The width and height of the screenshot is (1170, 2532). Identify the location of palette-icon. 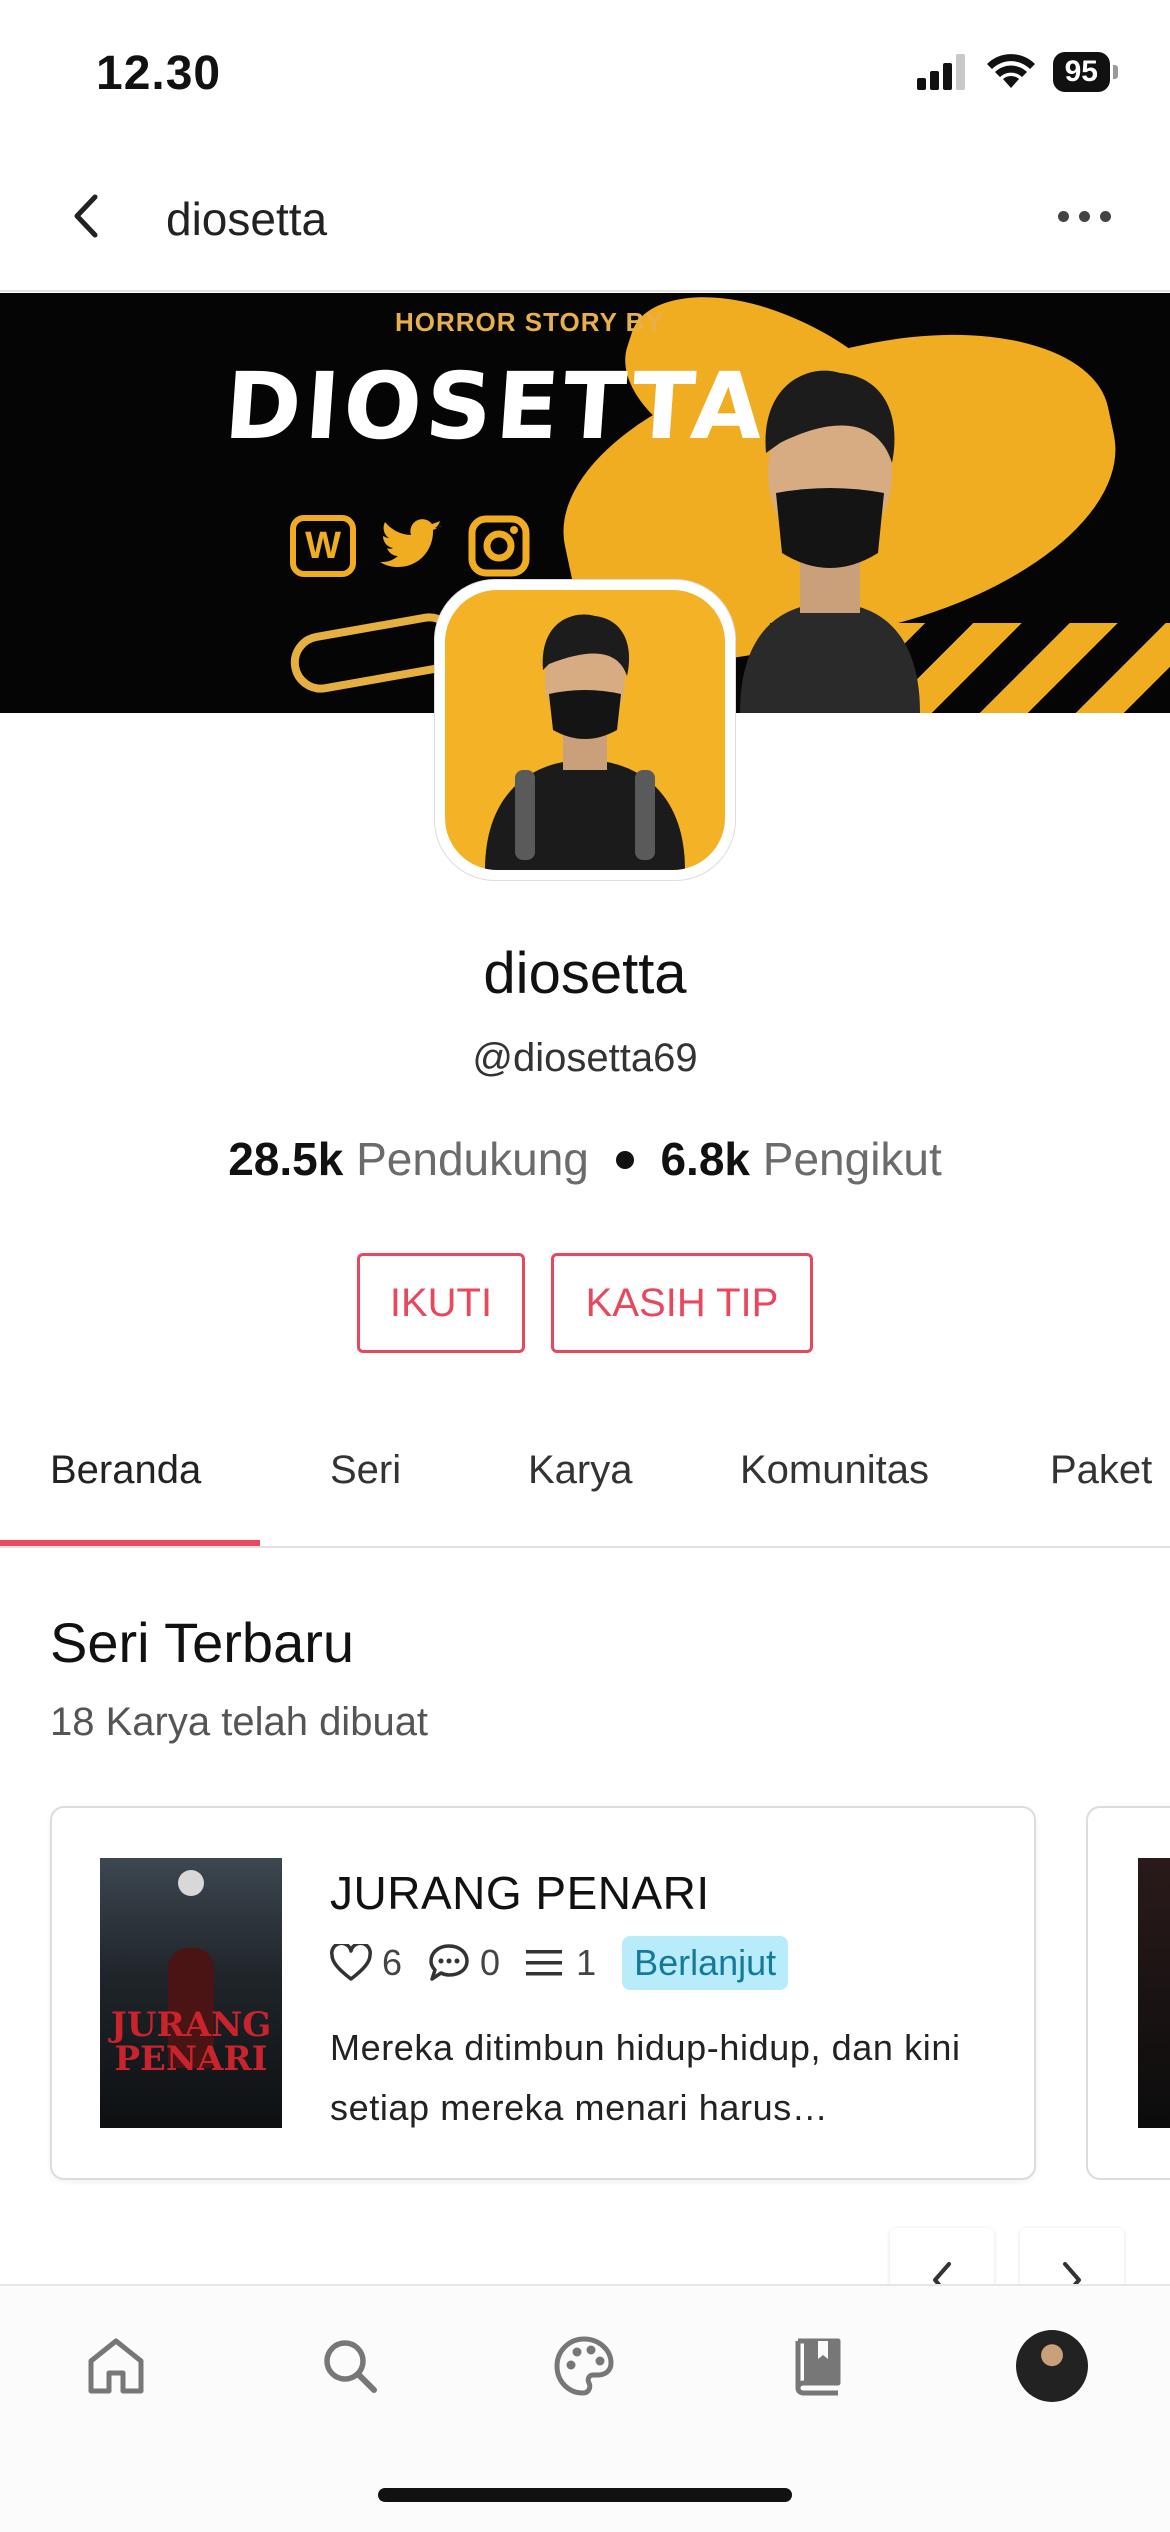
(584, 2366).